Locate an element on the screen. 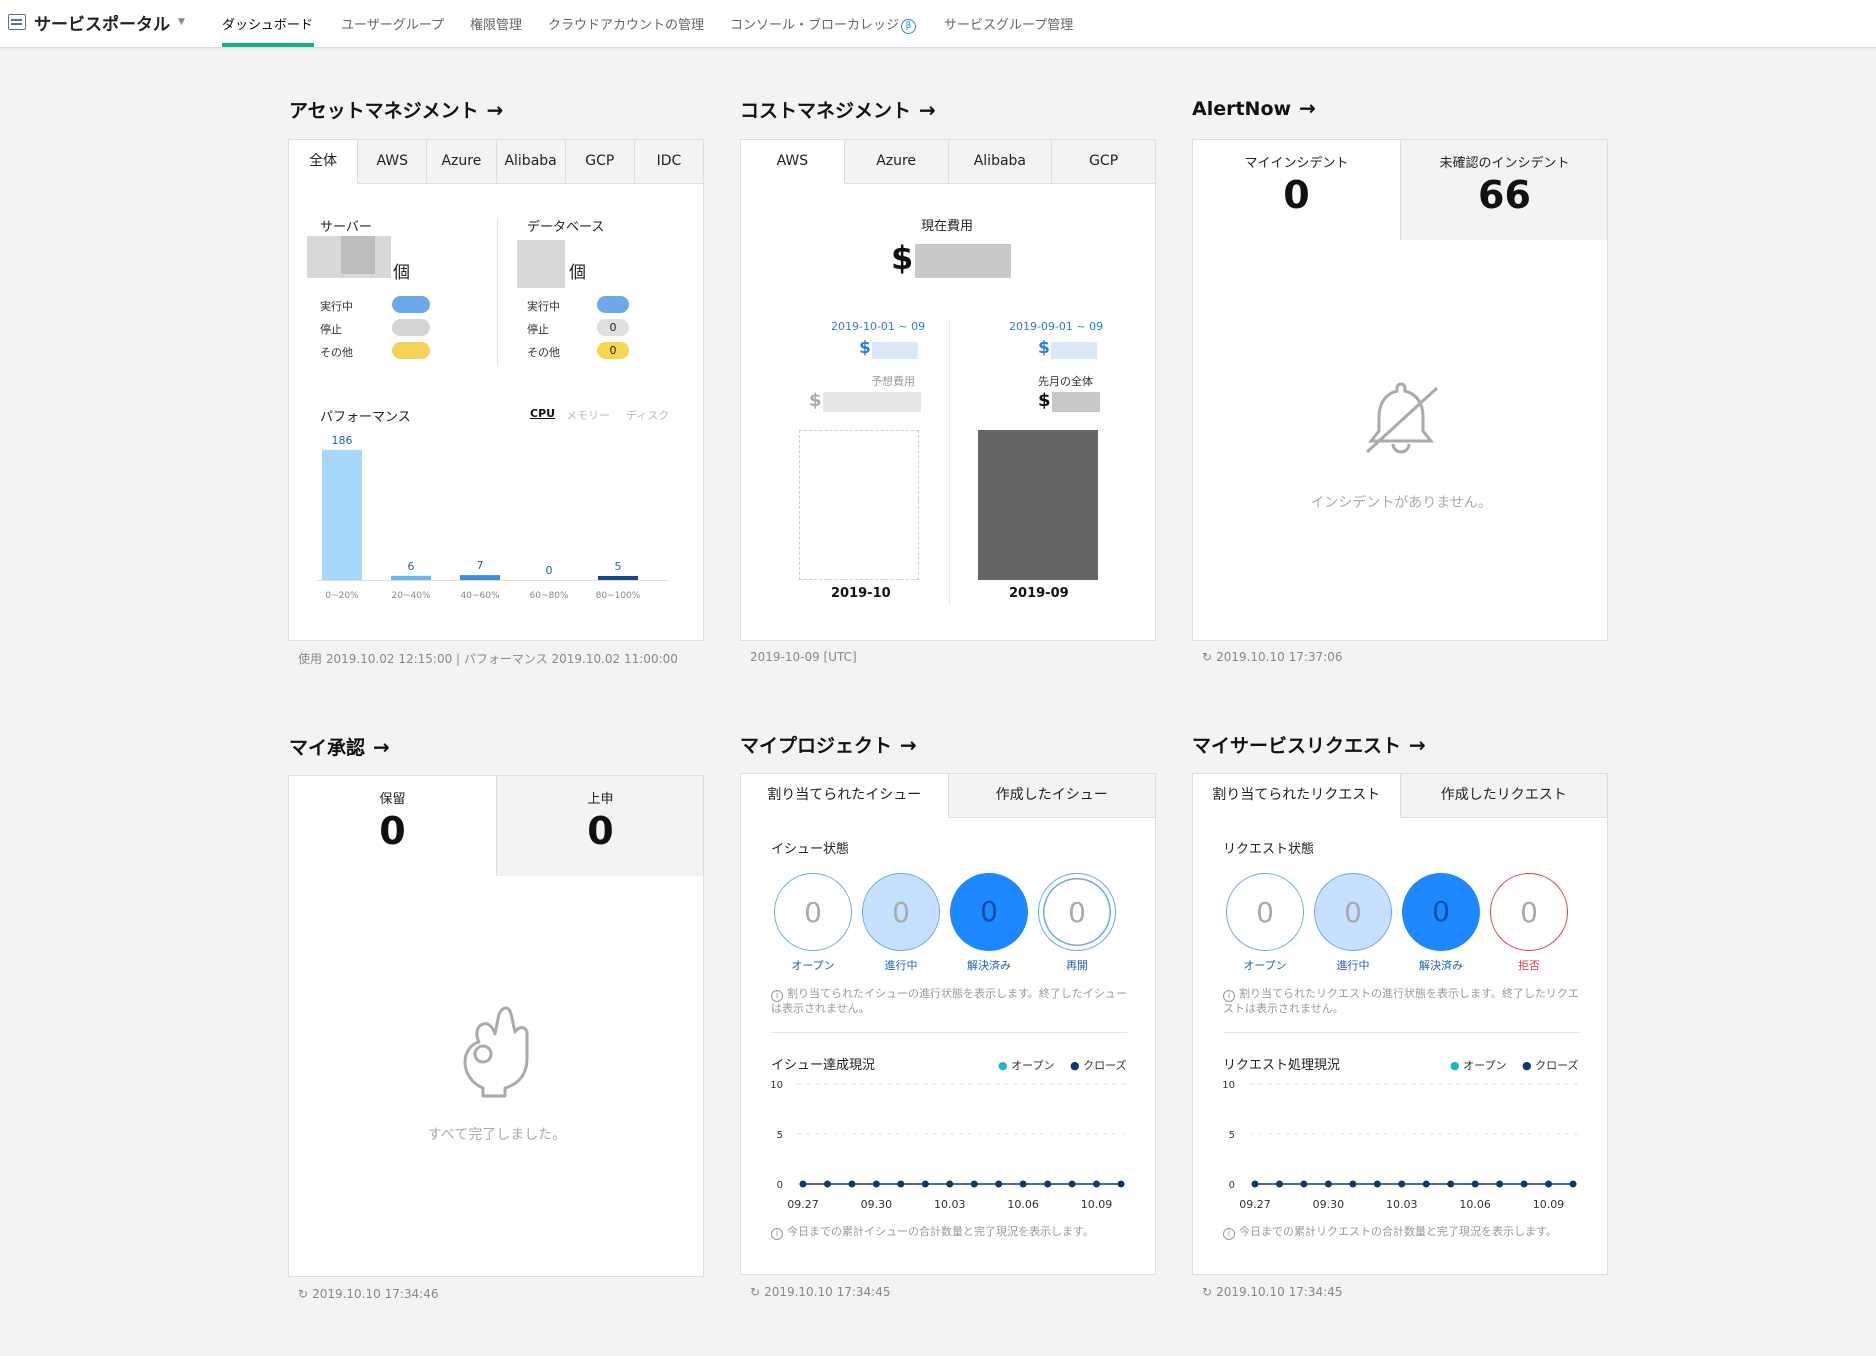  db-running-count is located at coordinates (613, 304).